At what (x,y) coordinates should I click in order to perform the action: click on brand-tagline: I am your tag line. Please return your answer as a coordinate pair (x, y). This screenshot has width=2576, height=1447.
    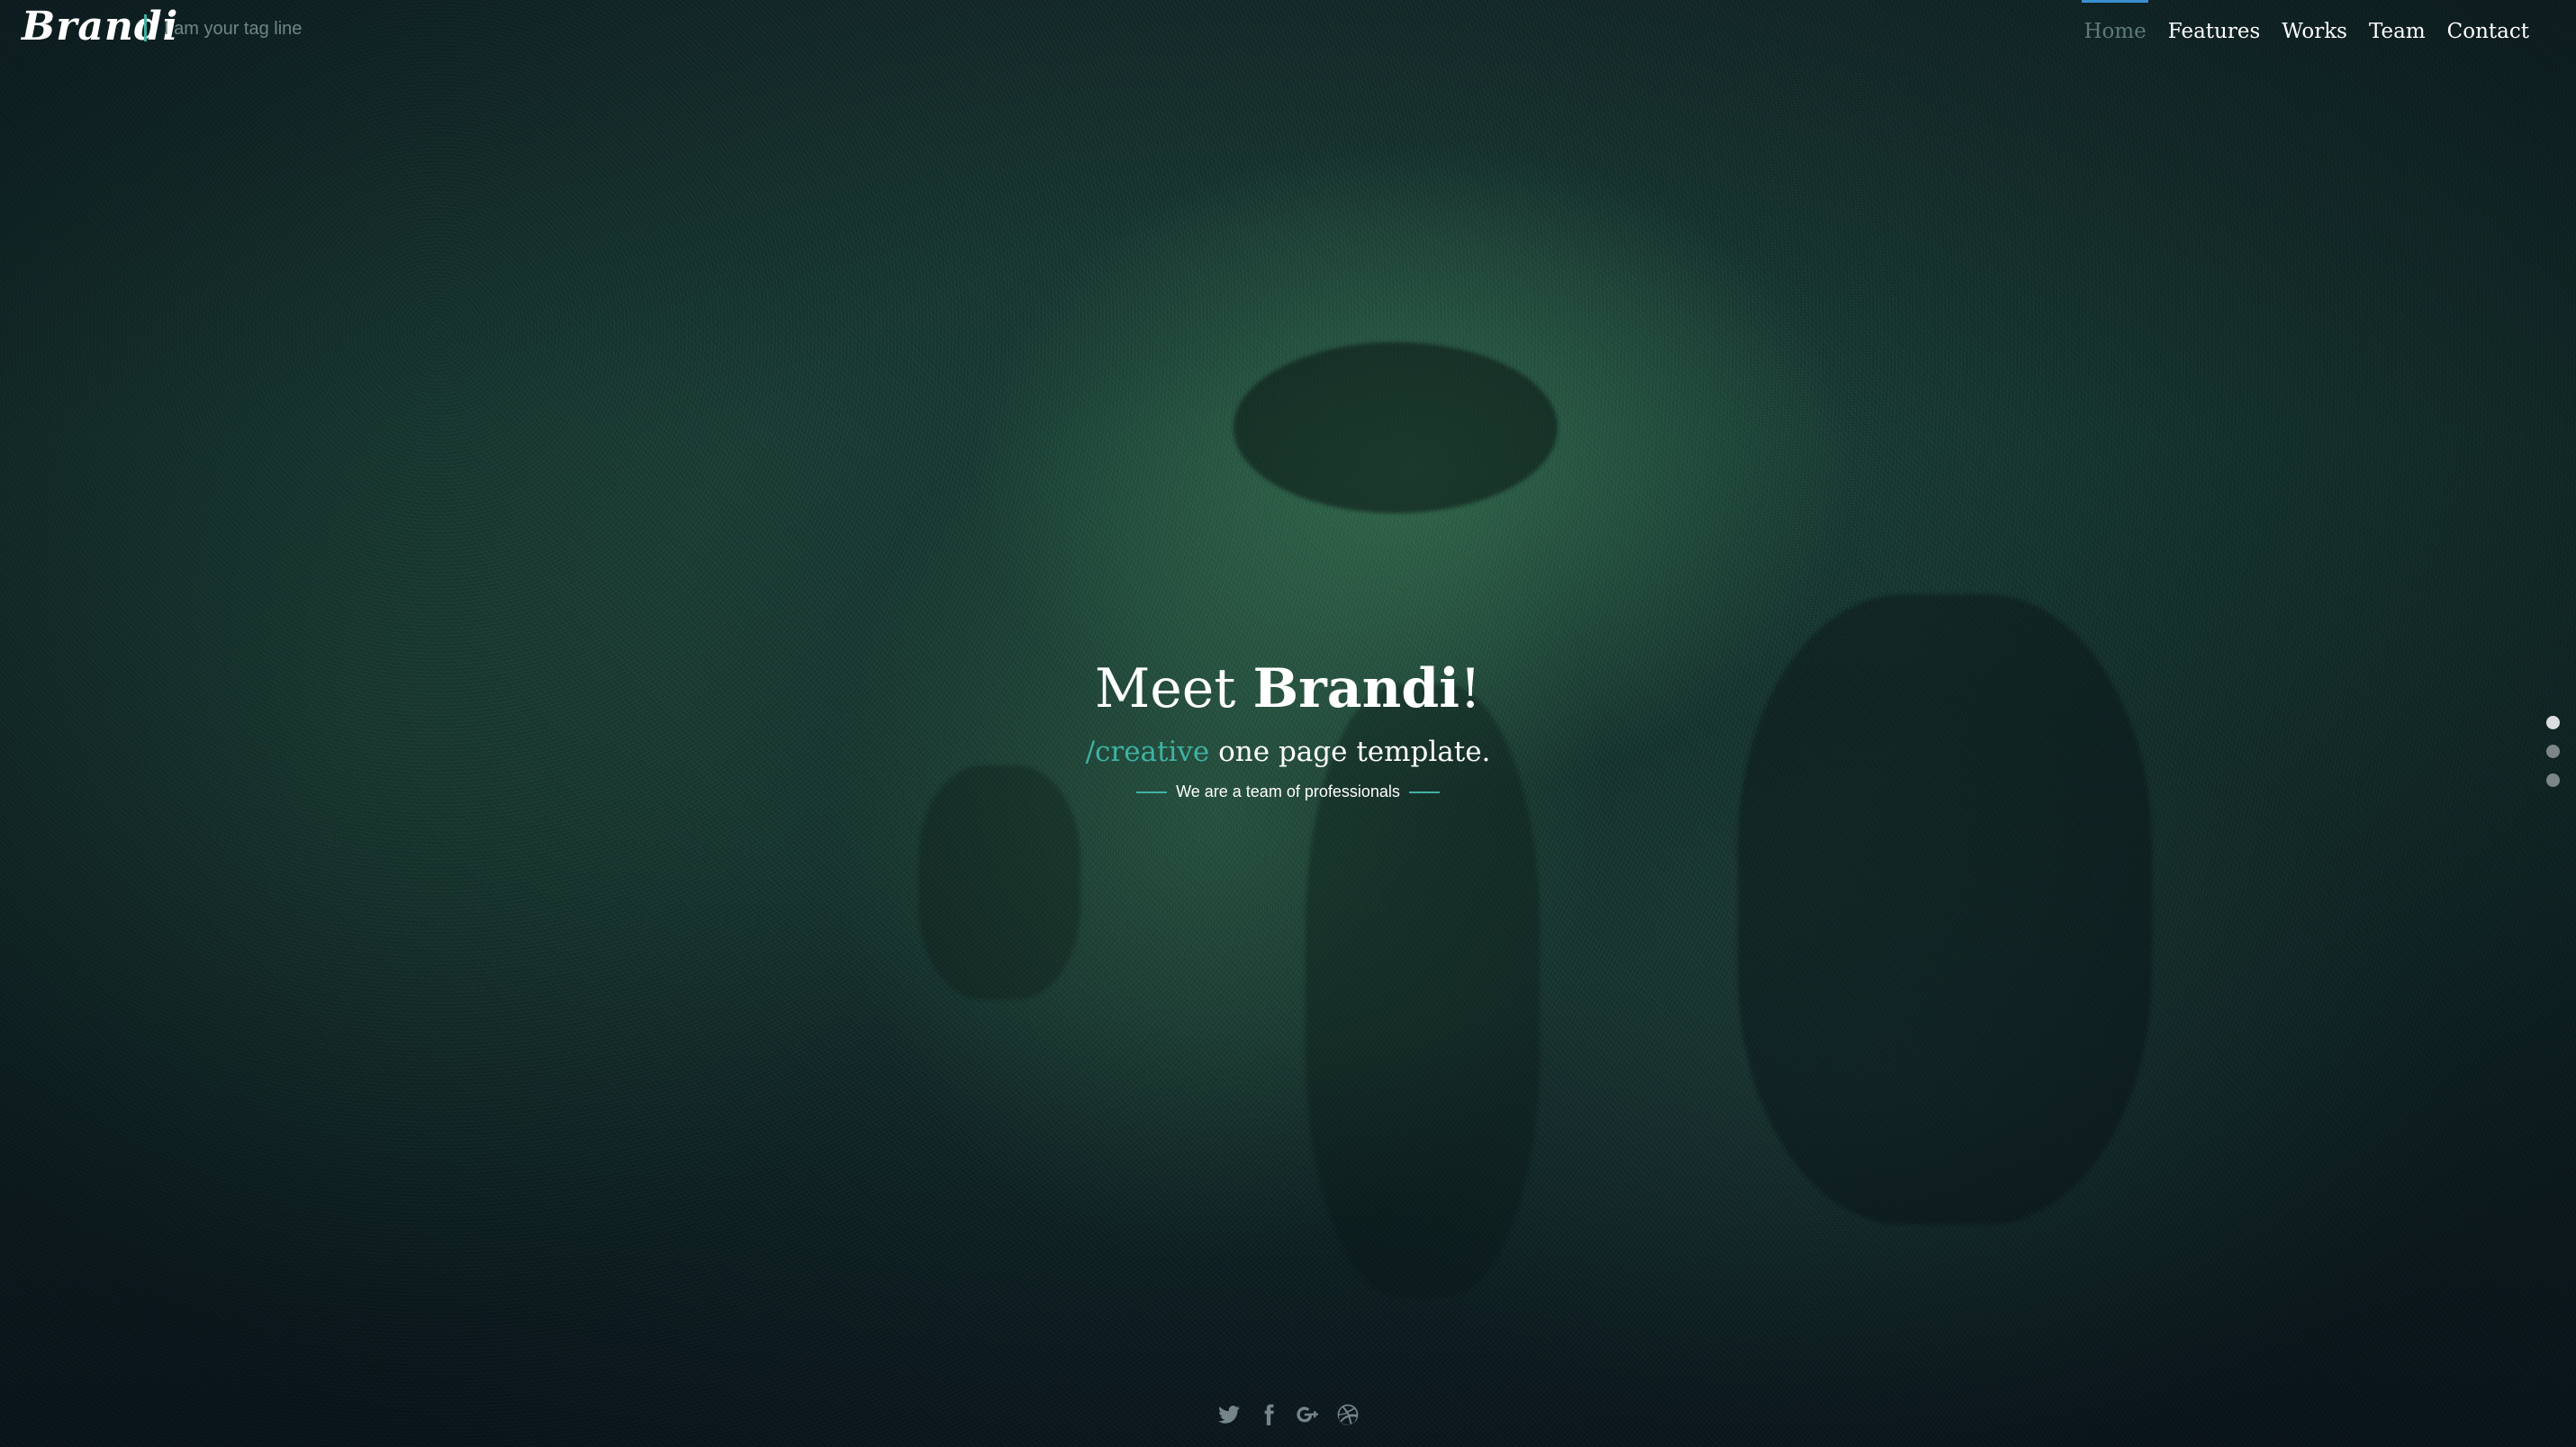
    Looking at the image, I should click on (233, 29).